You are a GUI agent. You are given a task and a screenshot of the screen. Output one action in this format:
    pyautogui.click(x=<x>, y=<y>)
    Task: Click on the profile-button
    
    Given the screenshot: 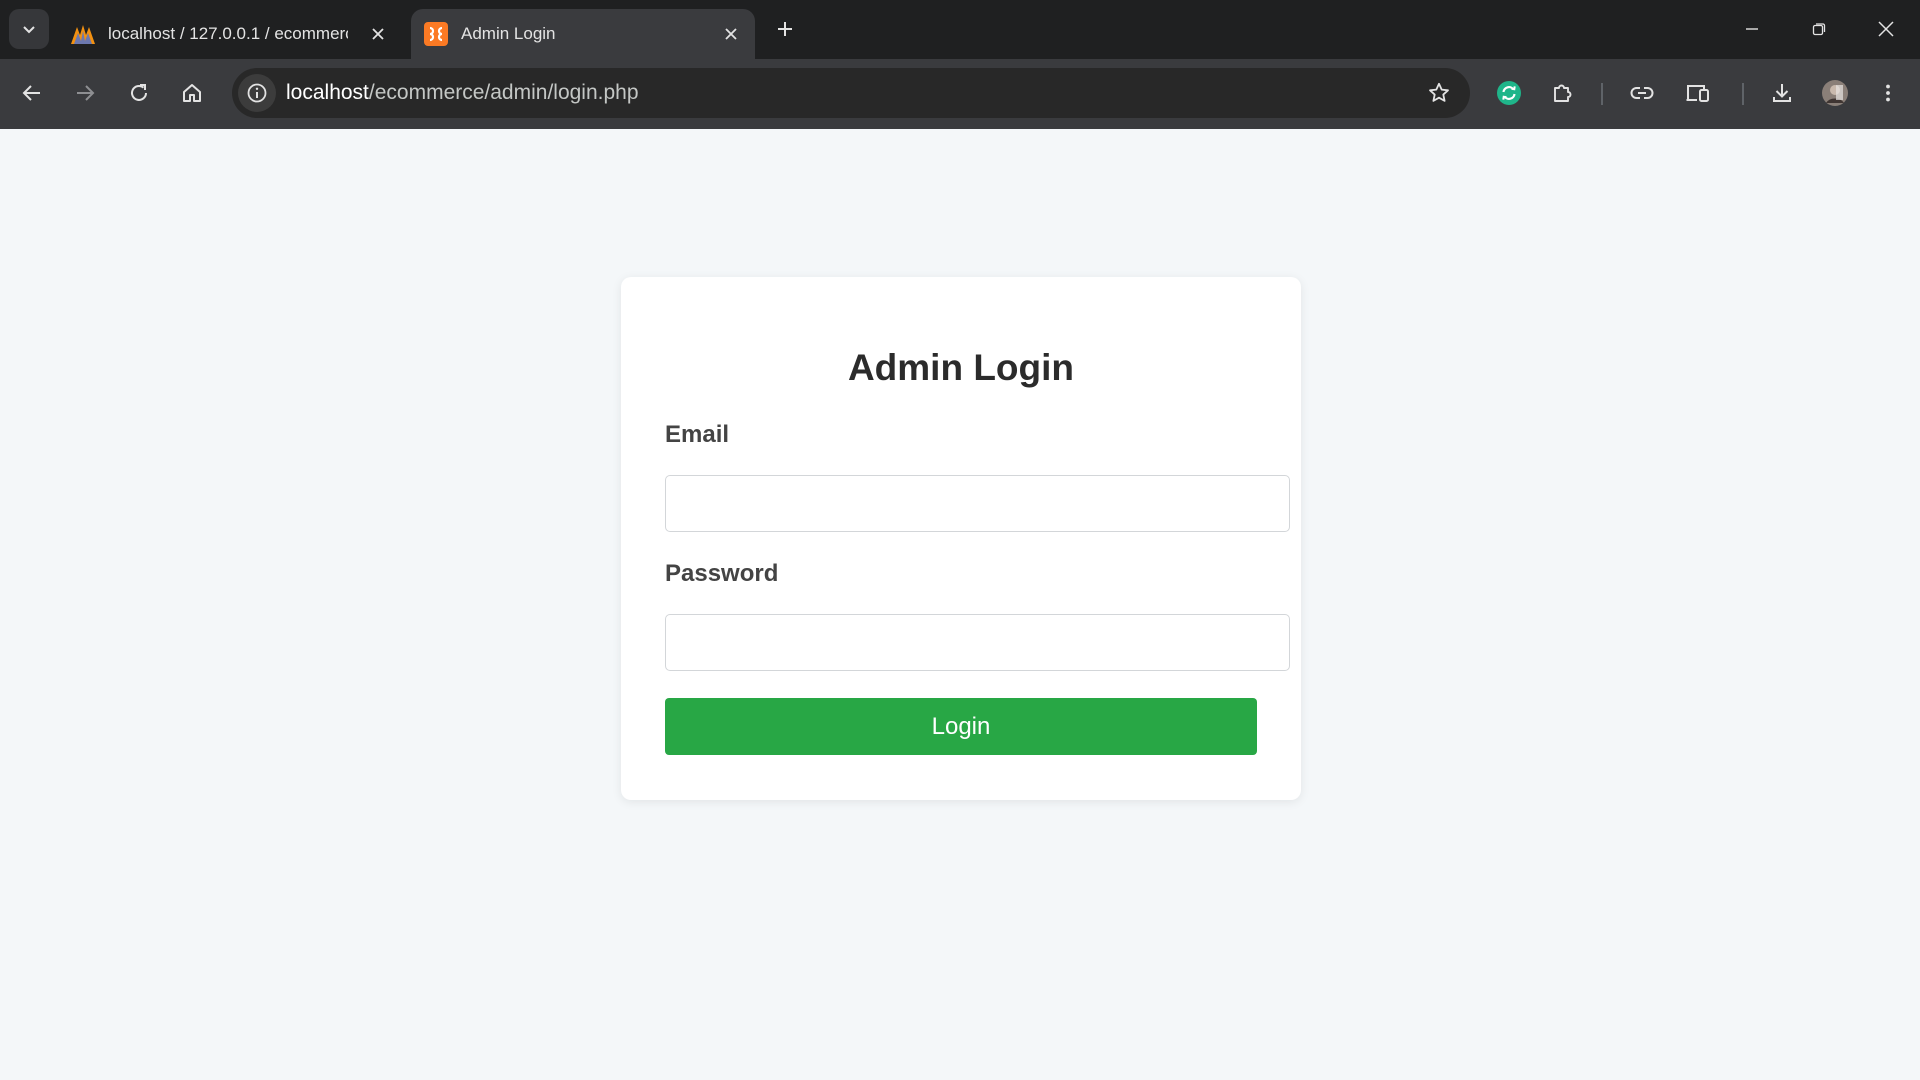 What is the action you would take?
    pyautogui.click(x=1835, y=93)
    